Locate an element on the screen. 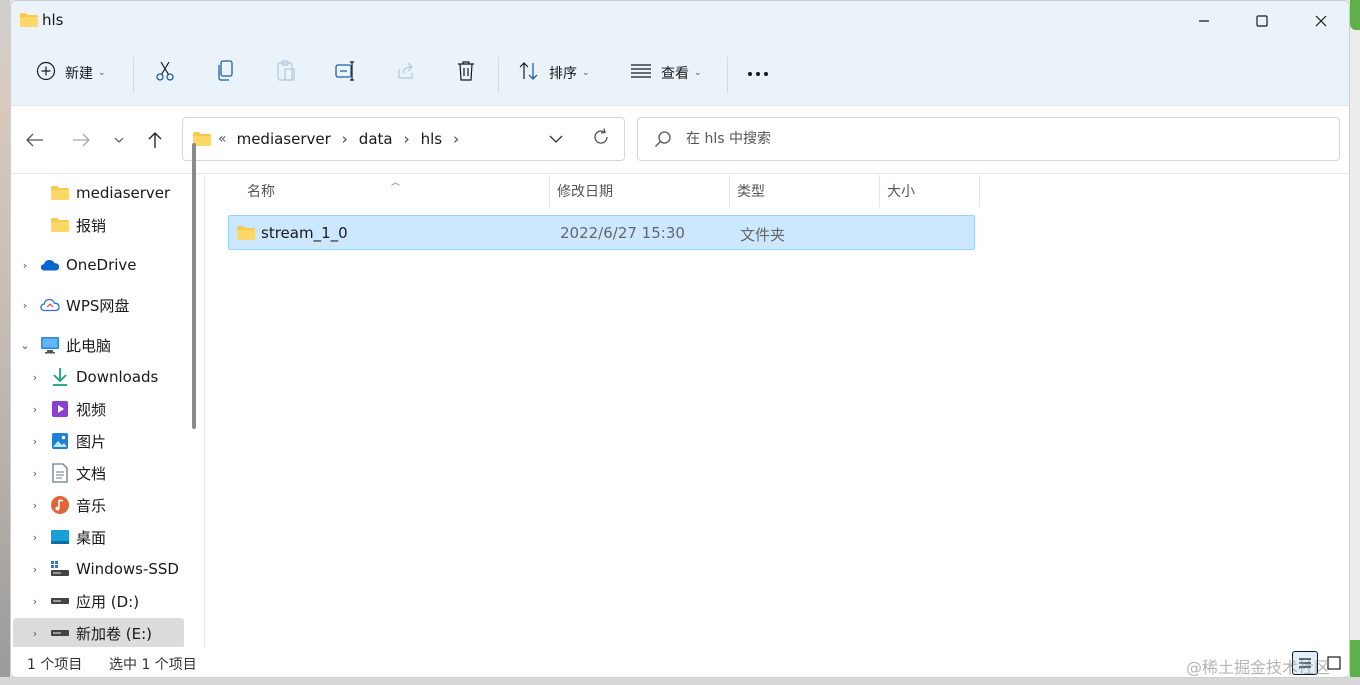  plus-circle-icon is located at coordinates (46, 73).